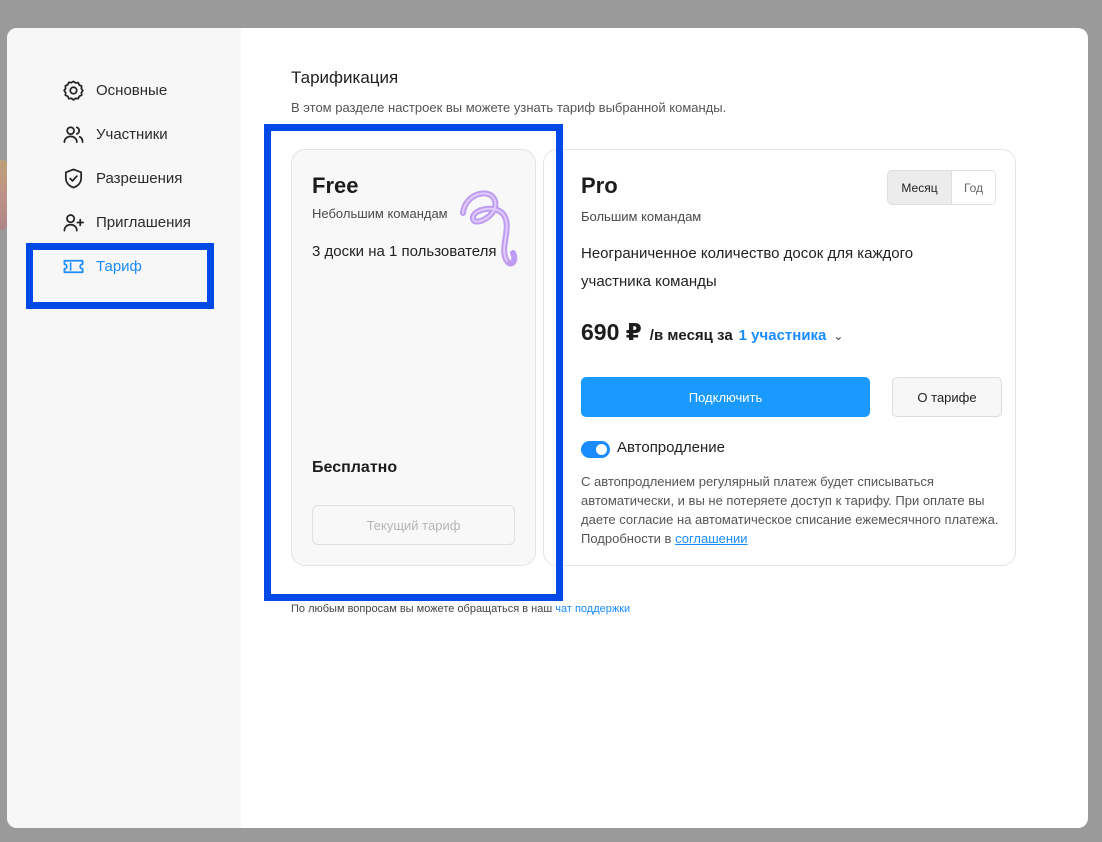 This screenshot has width=1102, height=842. I want to click on sidebar-item-tariff: Тариф, so click(102, 266).